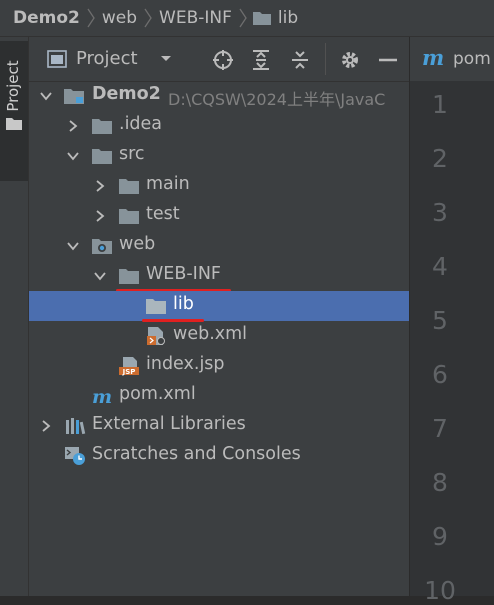  Describe the element at coordinates (219, 156) in the screenshot. I see `tree-item-src: src` at that location.